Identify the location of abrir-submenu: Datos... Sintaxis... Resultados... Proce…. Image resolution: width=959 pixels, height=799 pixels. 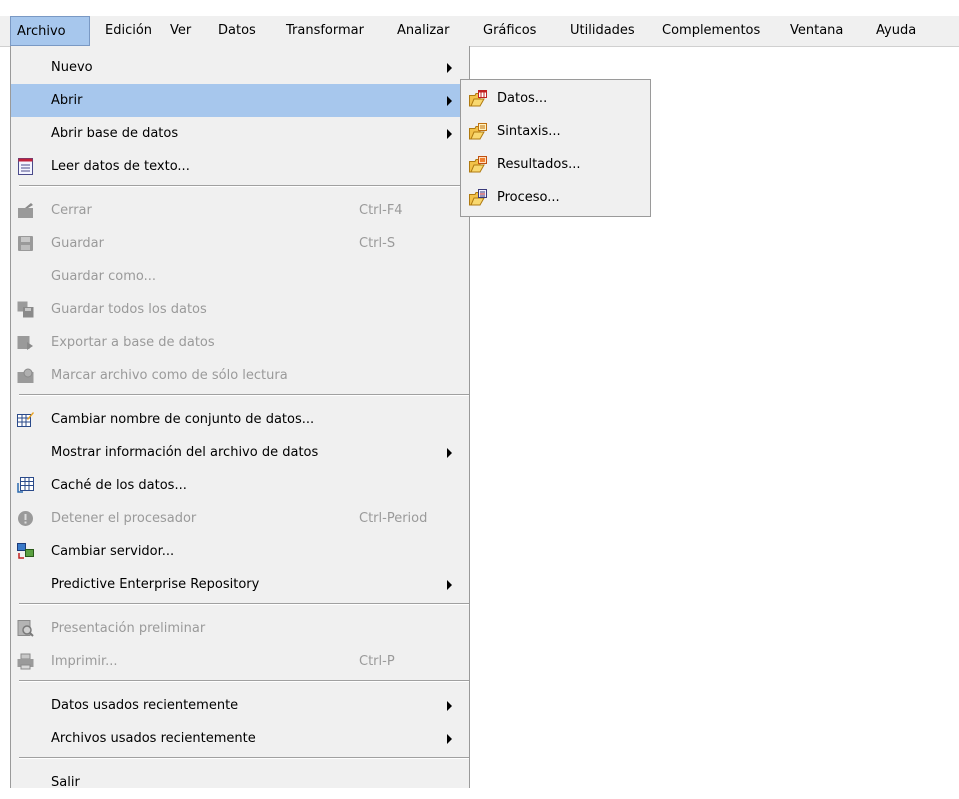
(555, 148).